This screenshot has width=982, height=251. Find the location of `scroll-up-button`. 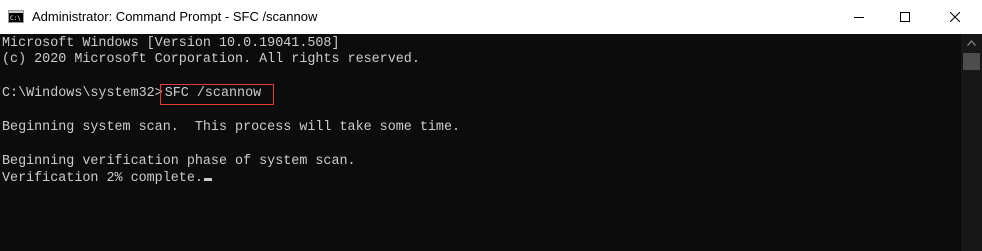

scroll-up-button is located at coordinates (971, 43).